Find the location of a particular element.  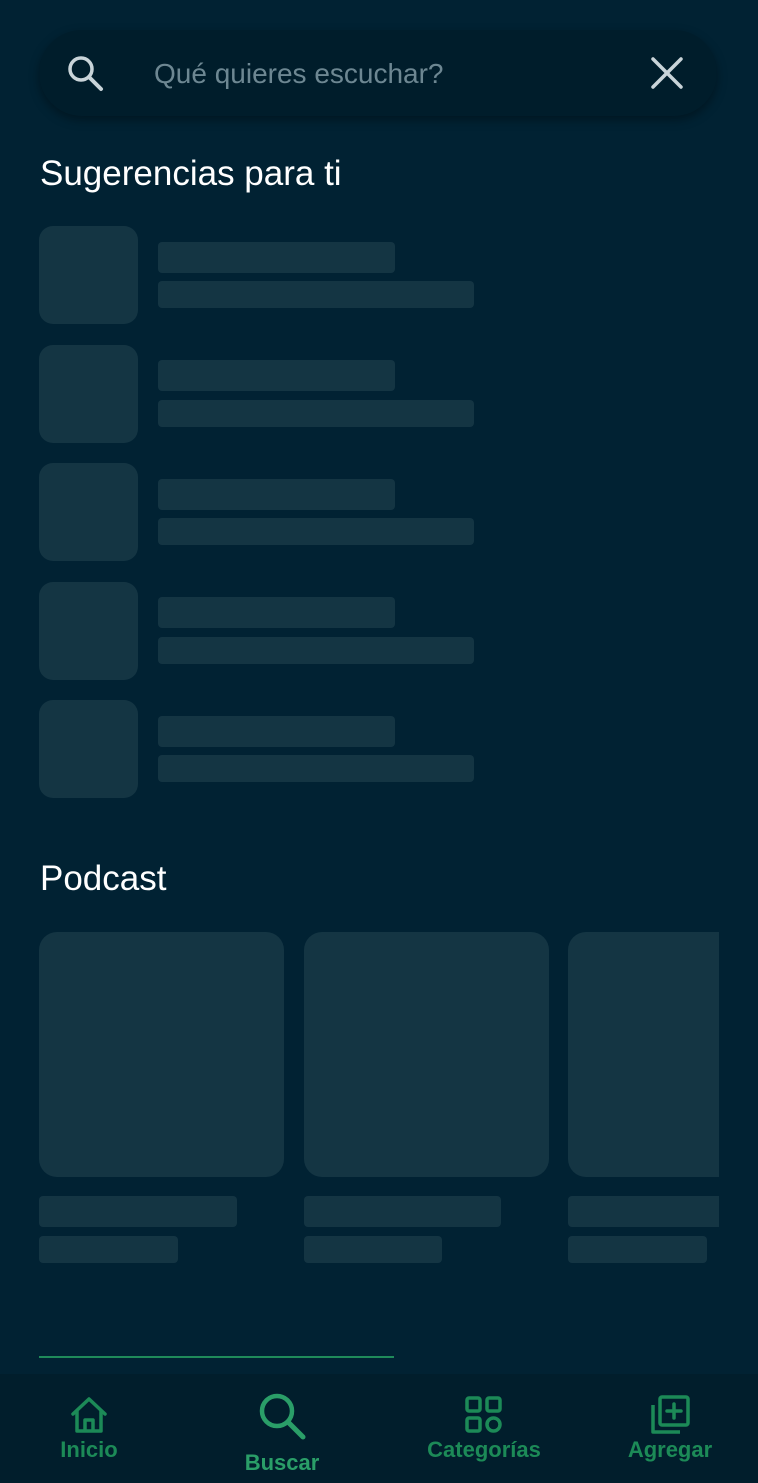

add-library-icon is located at coordinates (670, 1414).